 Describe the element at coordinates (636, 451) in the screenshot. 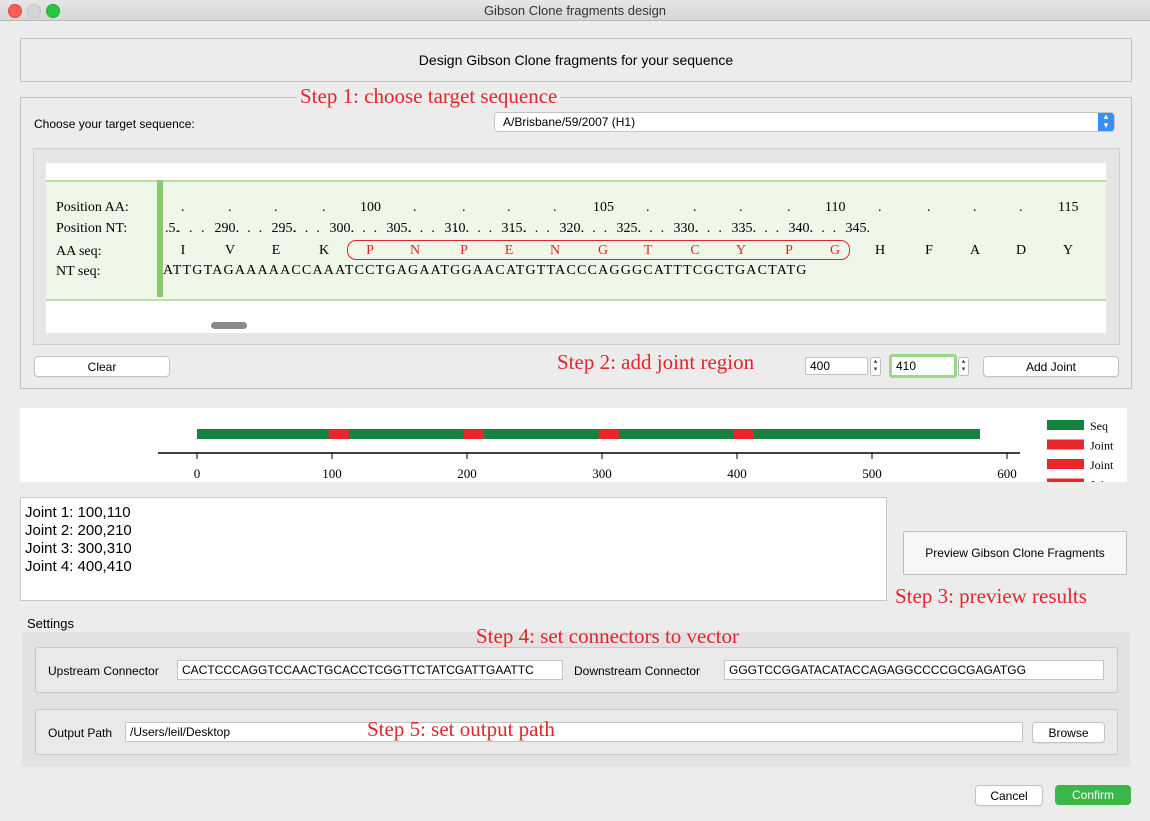

I see `joint-chart: 0 100 200 300 400 500 600 Seq Joint Joint Joint` at that location.